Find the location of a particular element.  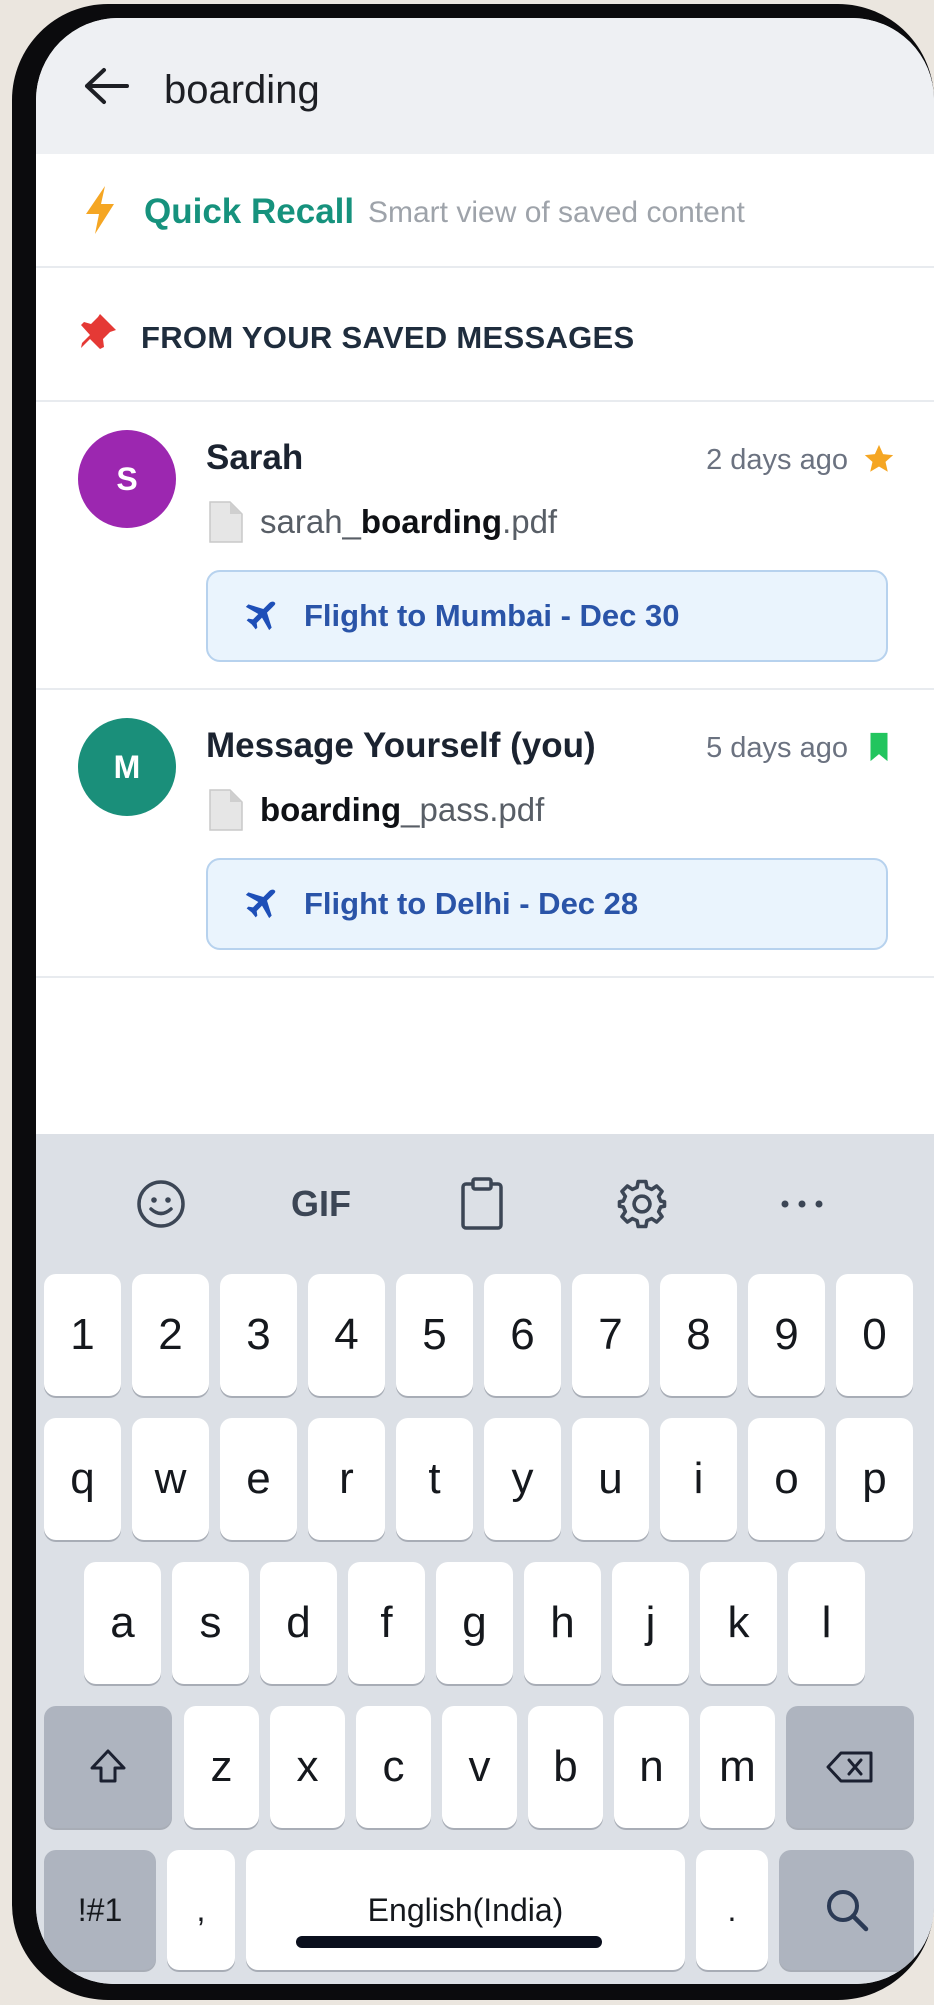

key-n: n is located at coordinates (651, 1767).